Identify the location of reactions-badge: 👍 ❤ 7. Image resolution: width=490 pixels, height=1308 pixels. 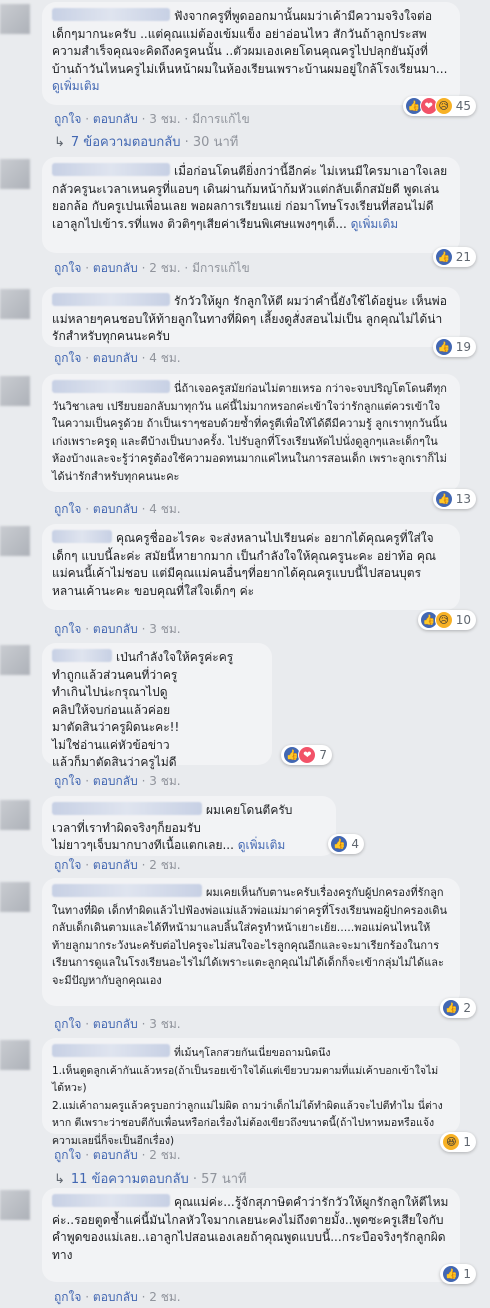
(306, 755).